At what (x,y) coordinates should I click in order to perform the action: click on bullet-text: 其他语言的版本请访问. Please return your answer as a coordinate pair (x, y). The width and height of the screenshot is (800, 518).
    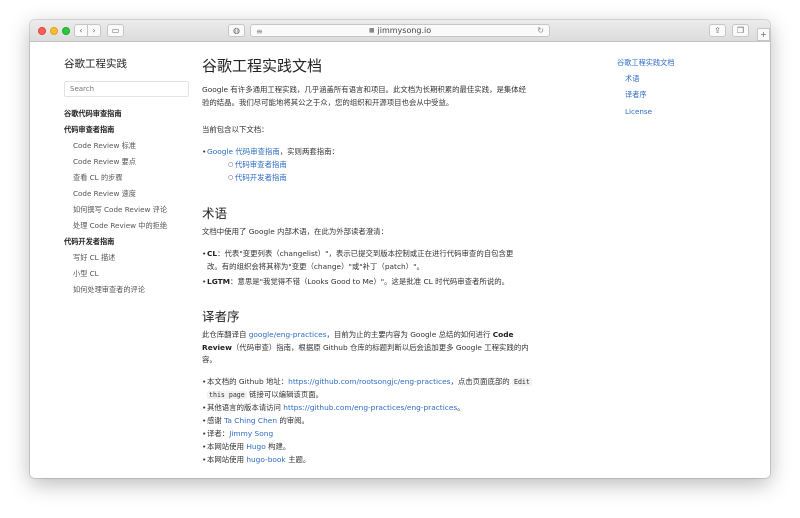
    Looking at the image, I should click on (245, 407).